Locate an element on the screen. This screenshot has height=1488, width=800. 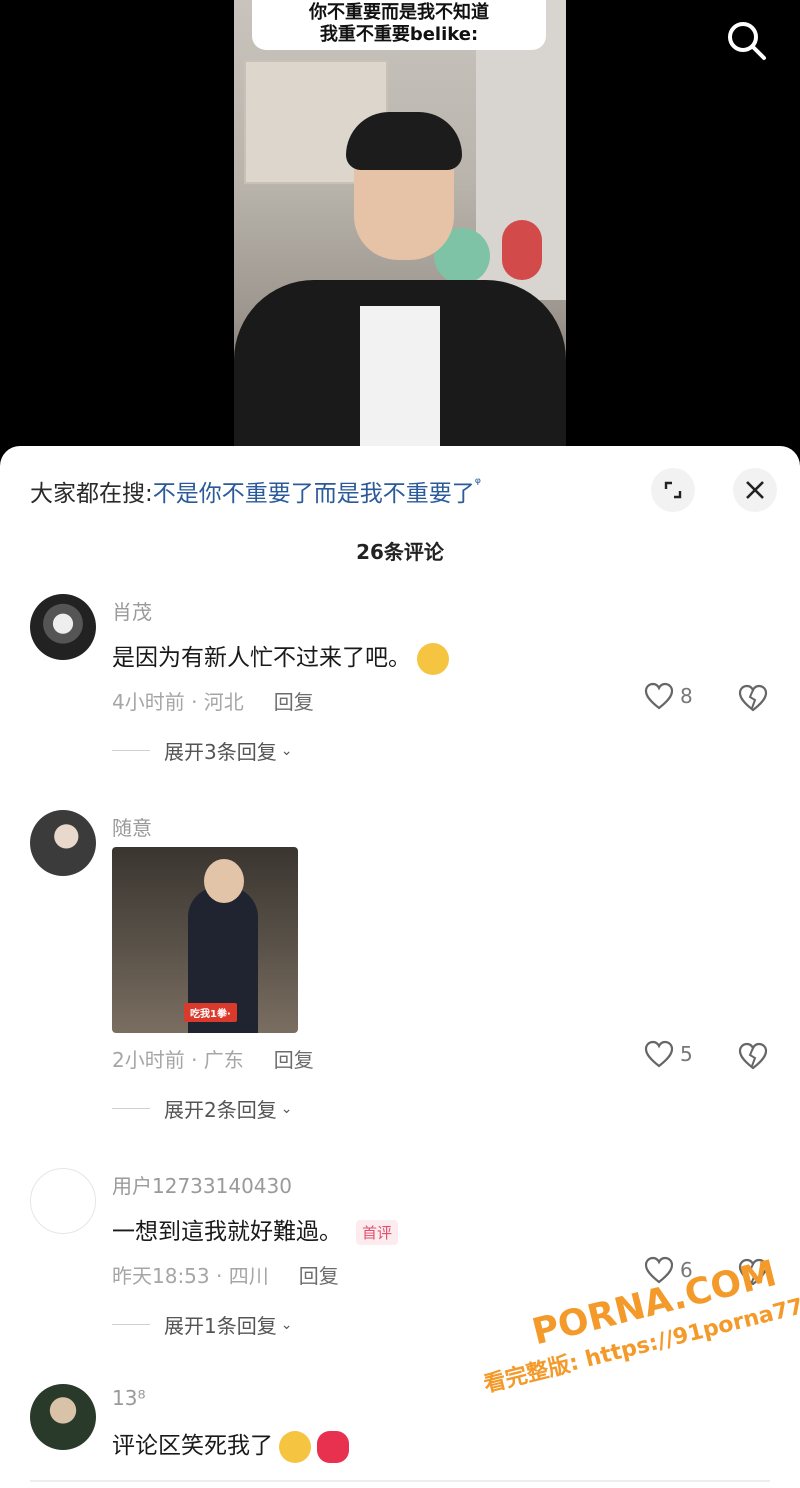
comment-time-location: 昨天18:53 · 四川 is located at coordinates (190, 1276).